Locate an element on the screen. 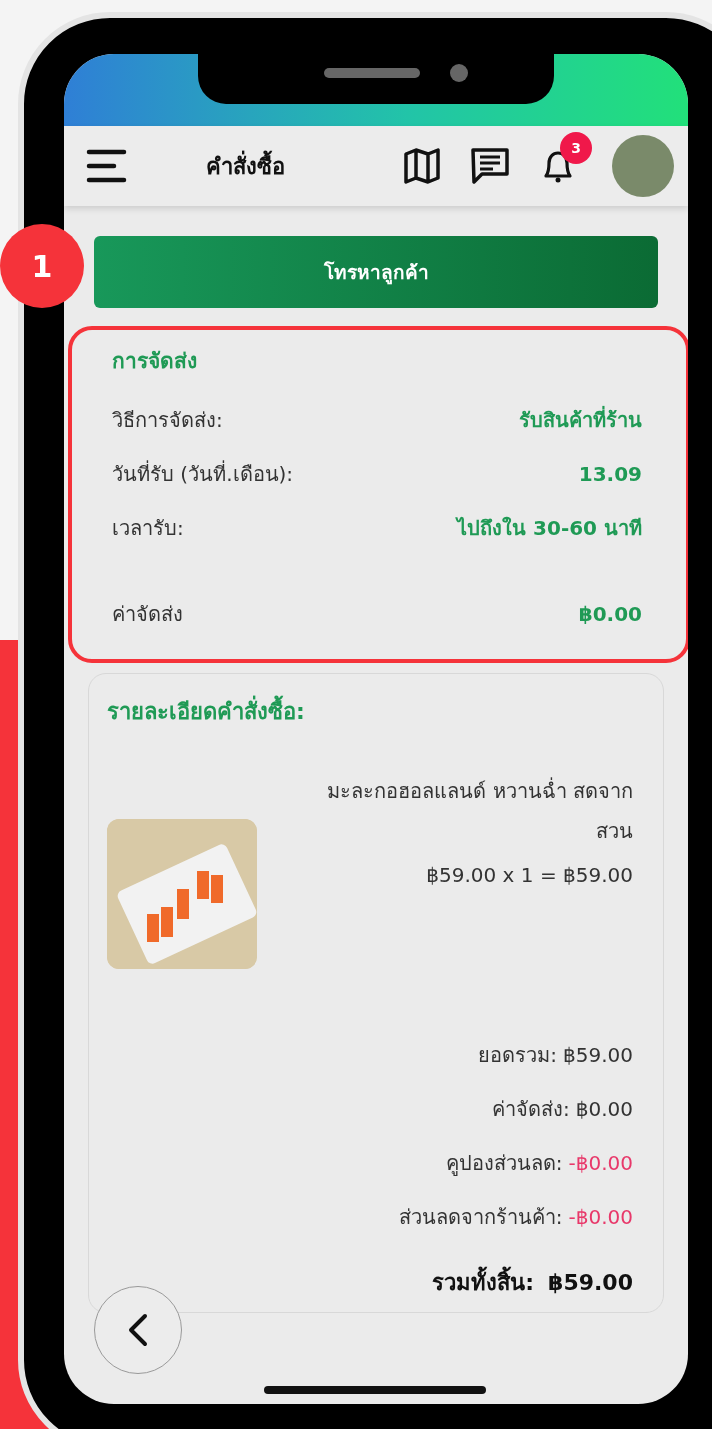 The width and height of the screenshot is (712, 1429). product-name: มะละกอฮอลแลนด์ หวานฉ่ำ สดจาก สวน is located at coordinates (479, 810).